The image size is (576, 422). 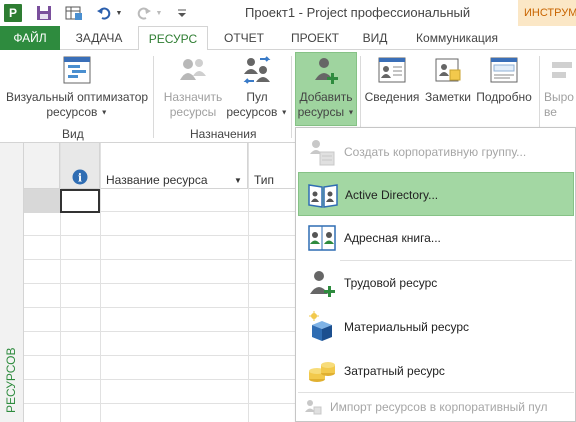 What do you see at coordinates (173, 38) in the screenshot?
I see `tab-resource: РЕСУРС` at bounding box center [173, 38].